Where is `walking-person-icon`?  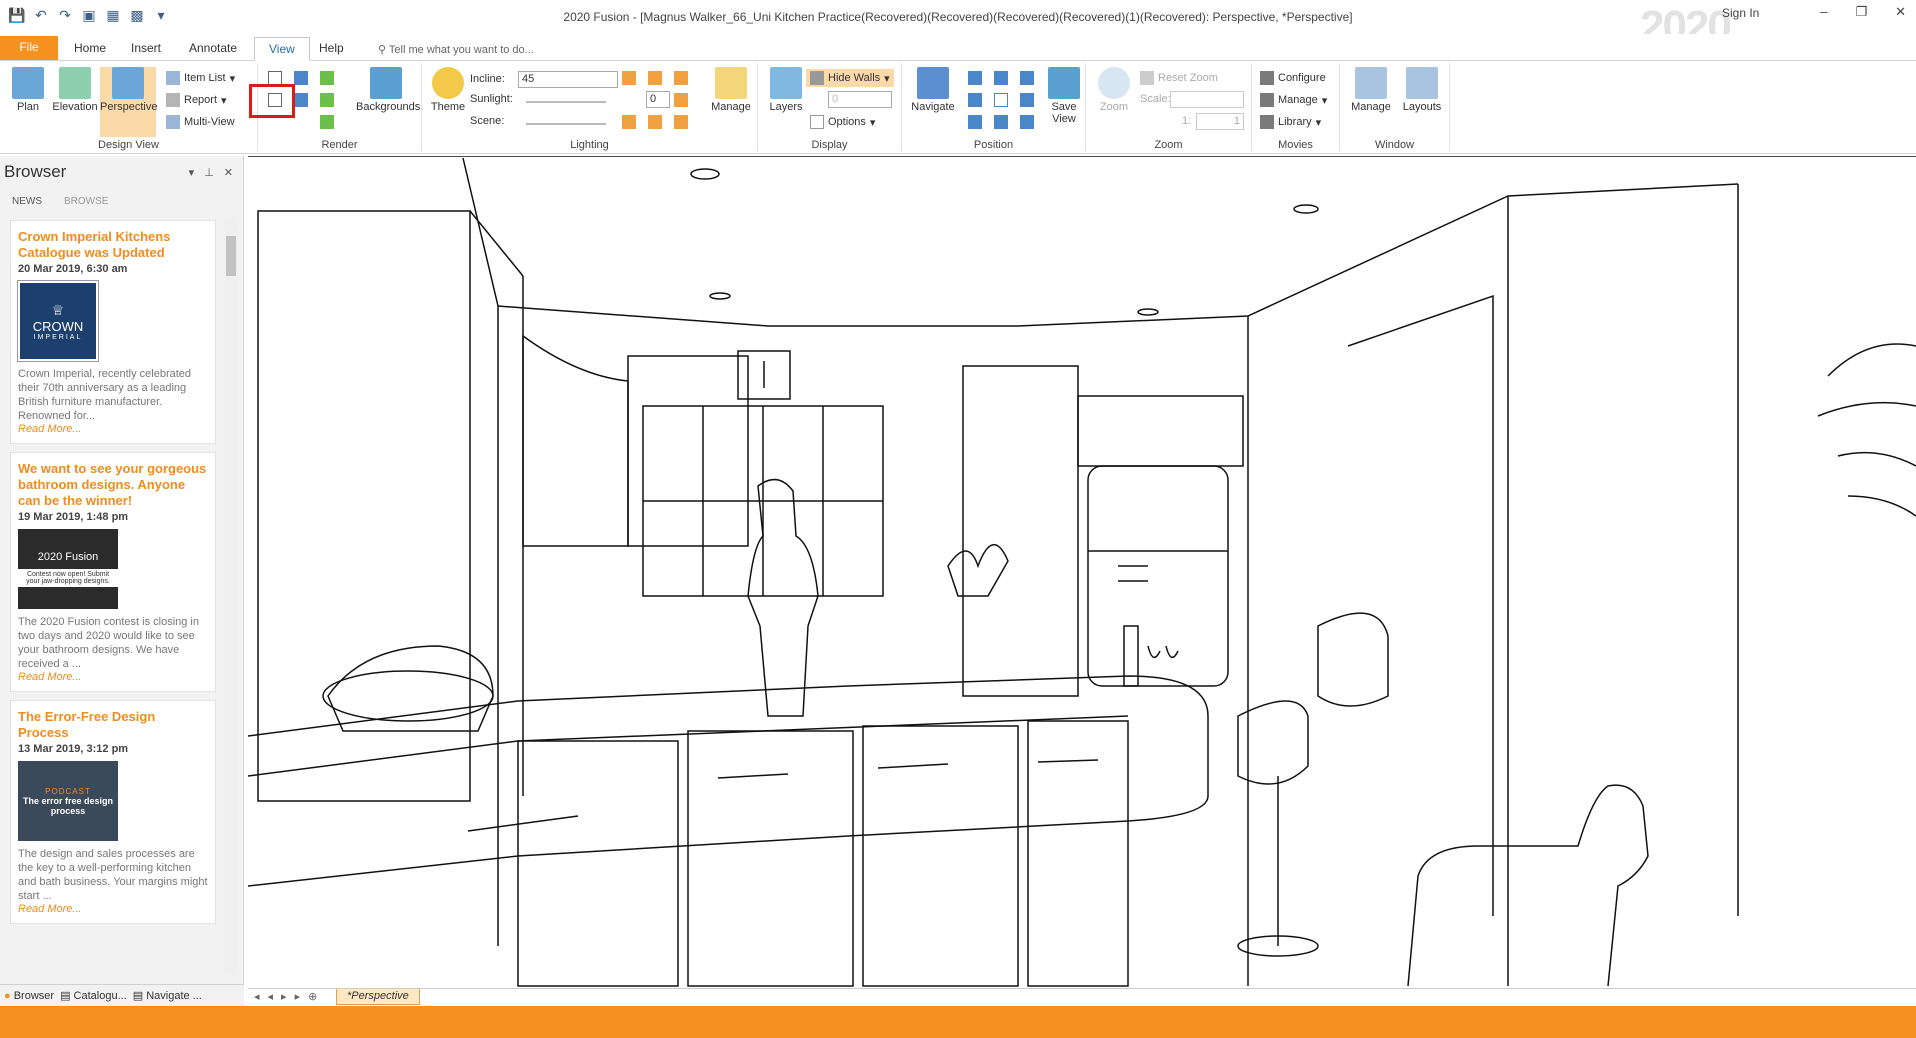
walking-person-icon is located at coordinates (933, 83).